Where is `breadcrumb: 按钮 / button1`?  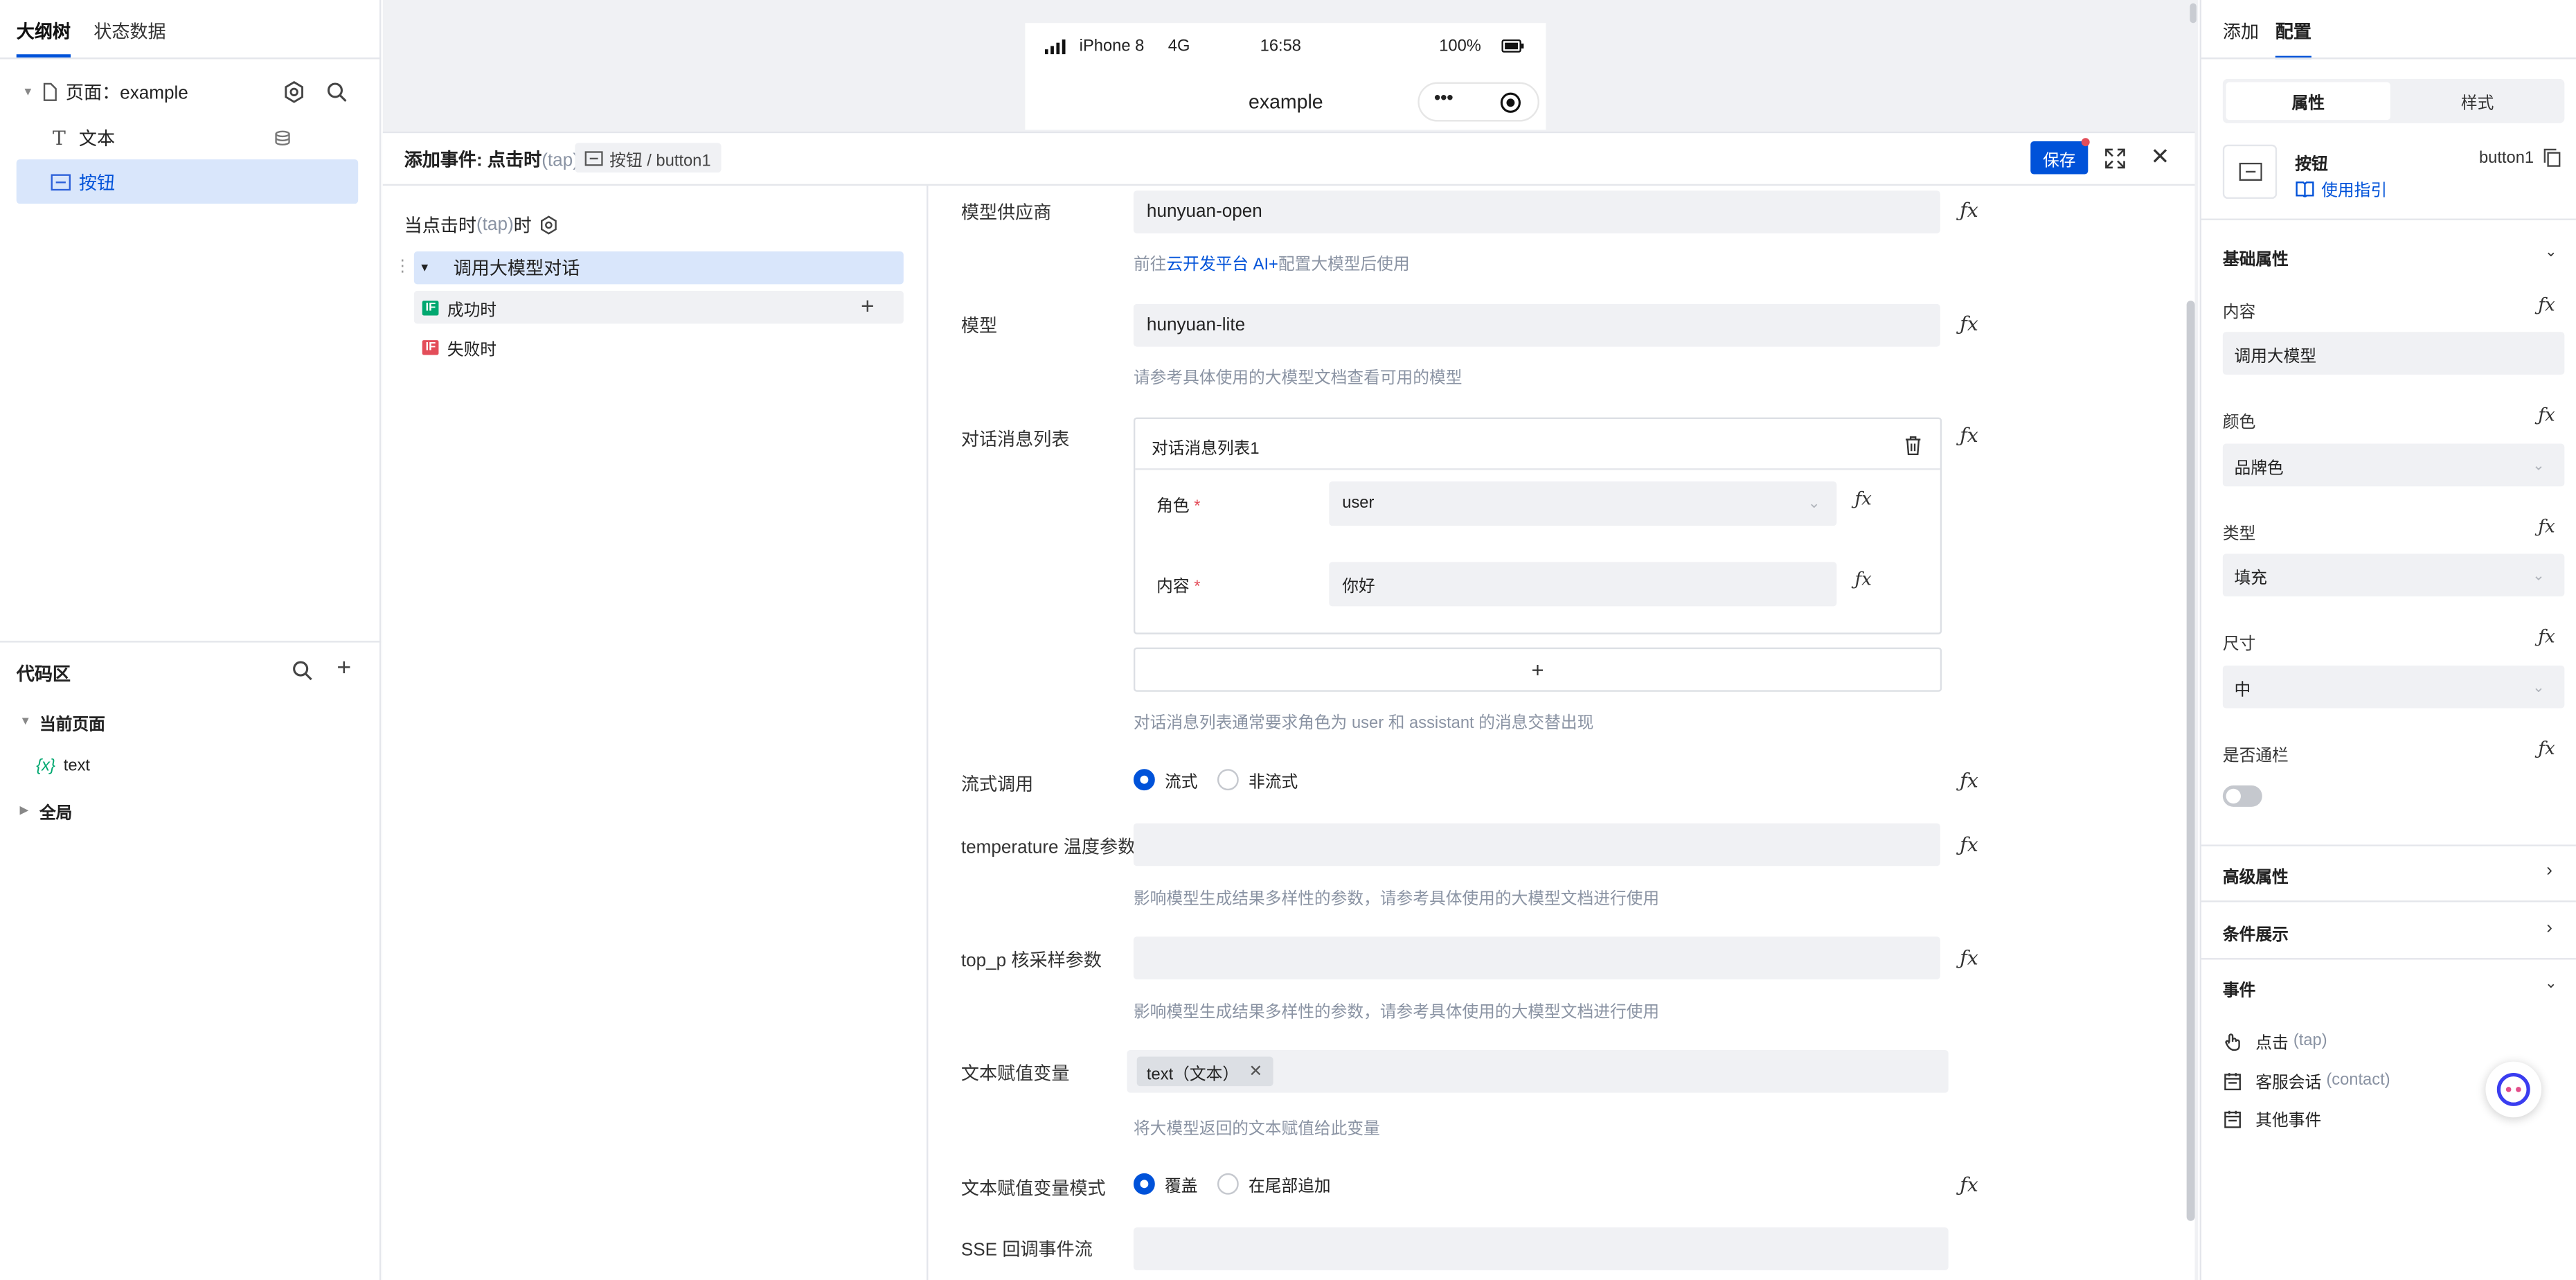 breadcrumb: 按钮 / button1 is located at coordinates (648, 158).